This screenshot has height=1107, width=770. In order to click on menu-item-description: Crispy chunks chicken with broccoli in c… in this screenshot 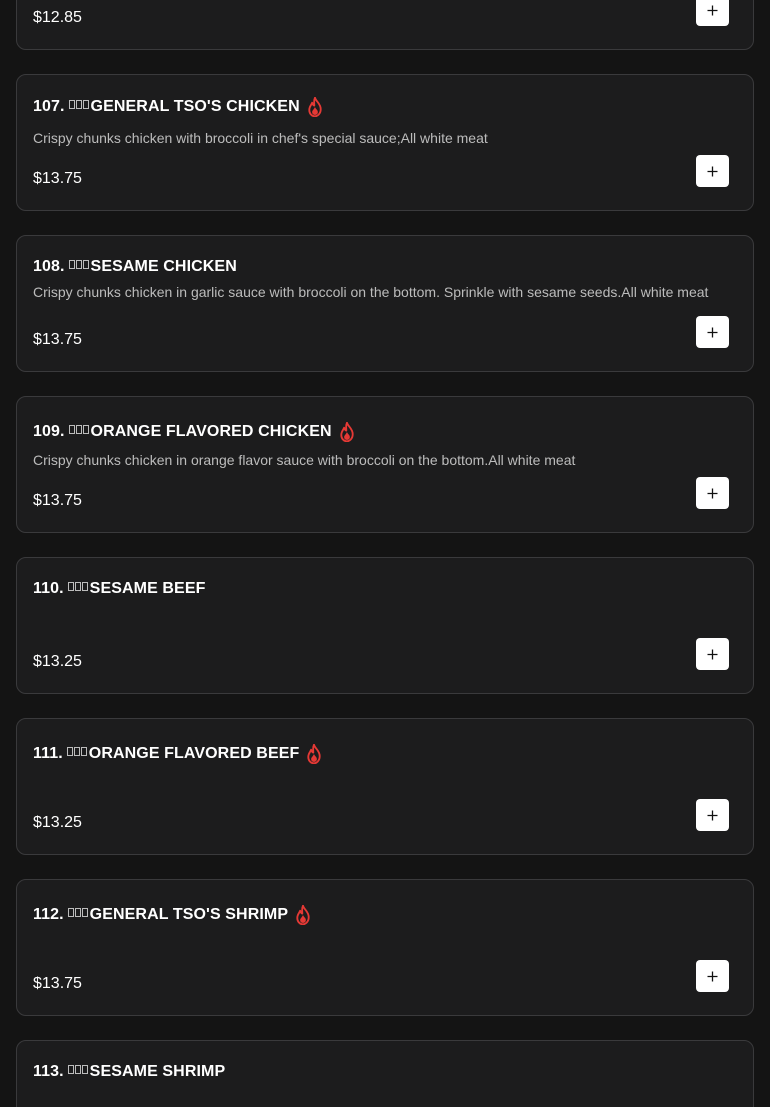, I will do `click(260, 138)`.